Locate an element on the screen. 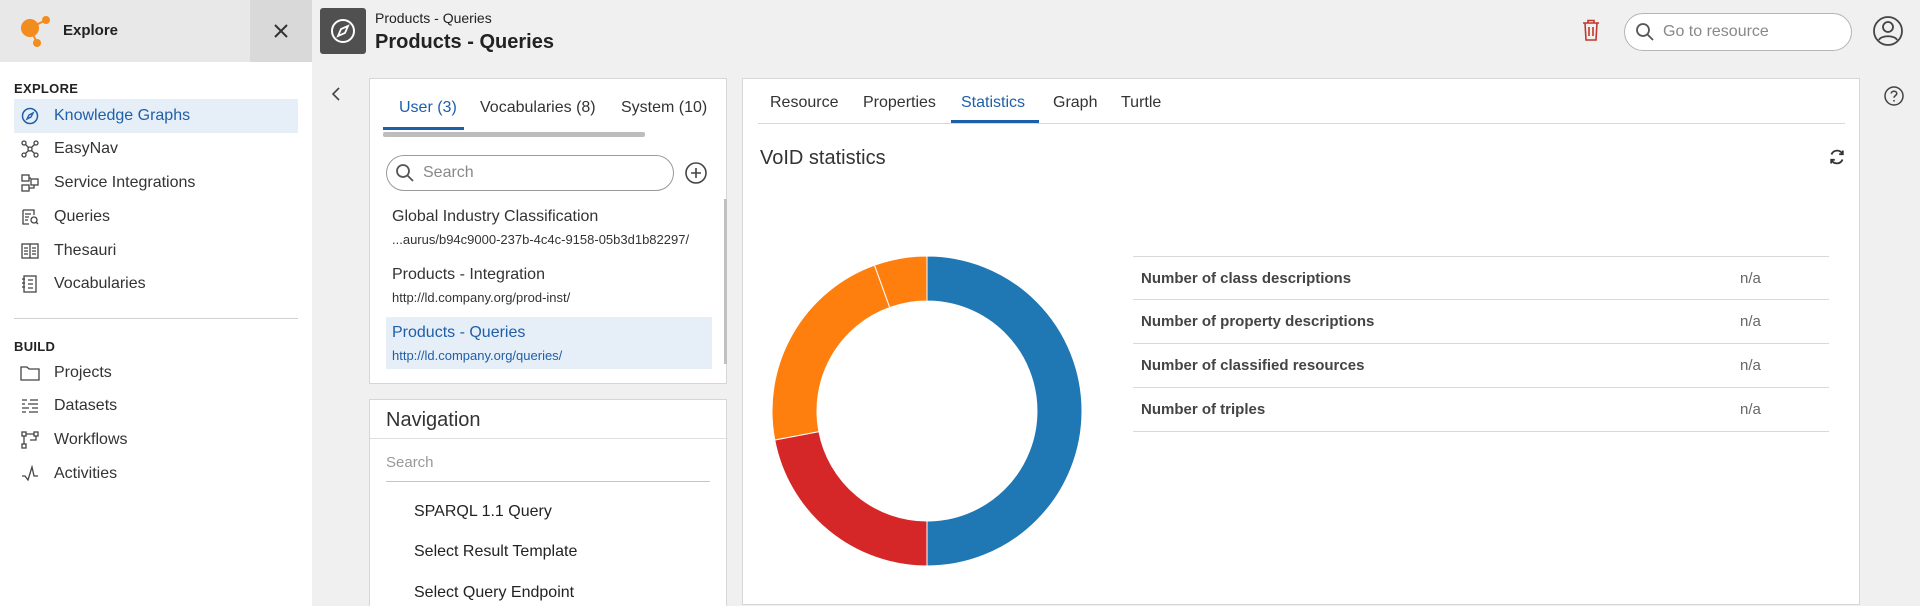 Image resolution: width=1920 pixels, height=606 pixels. graph-uri: http://ld.company.org/prod-inst/ is located at coordinates (481, 297).